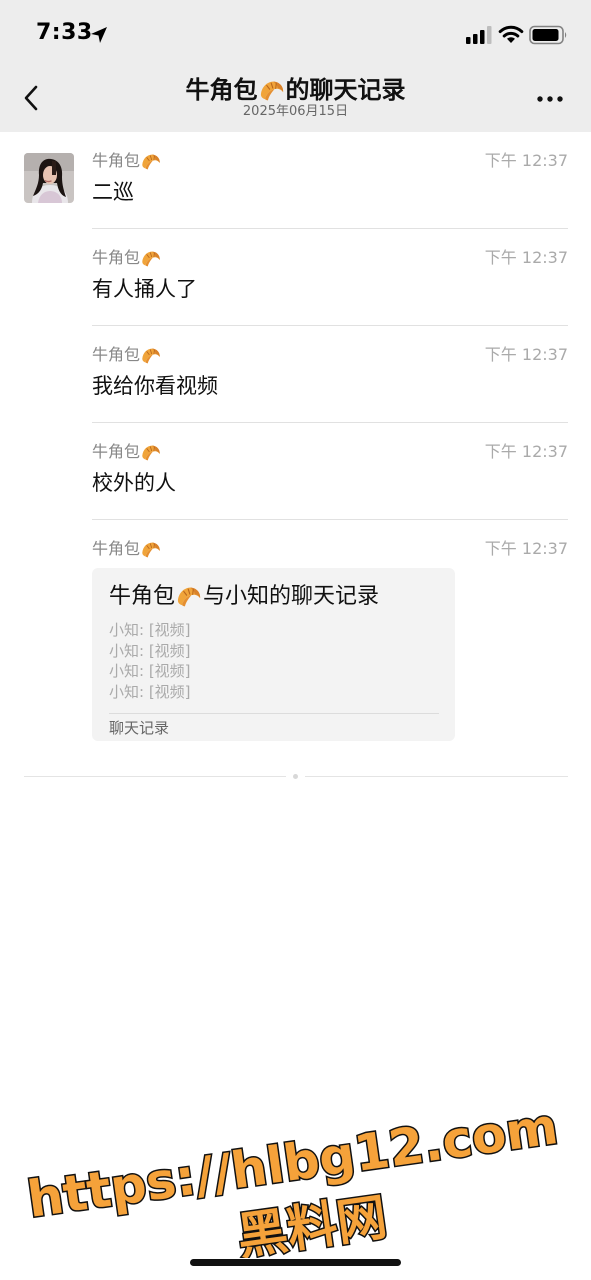 This screenshot has height=1280, width=591. What do you see at coordinates (139, 728) in the screenshot?
I see `chat-record-footer: 聊天记录` at bounding box center [139, 728].